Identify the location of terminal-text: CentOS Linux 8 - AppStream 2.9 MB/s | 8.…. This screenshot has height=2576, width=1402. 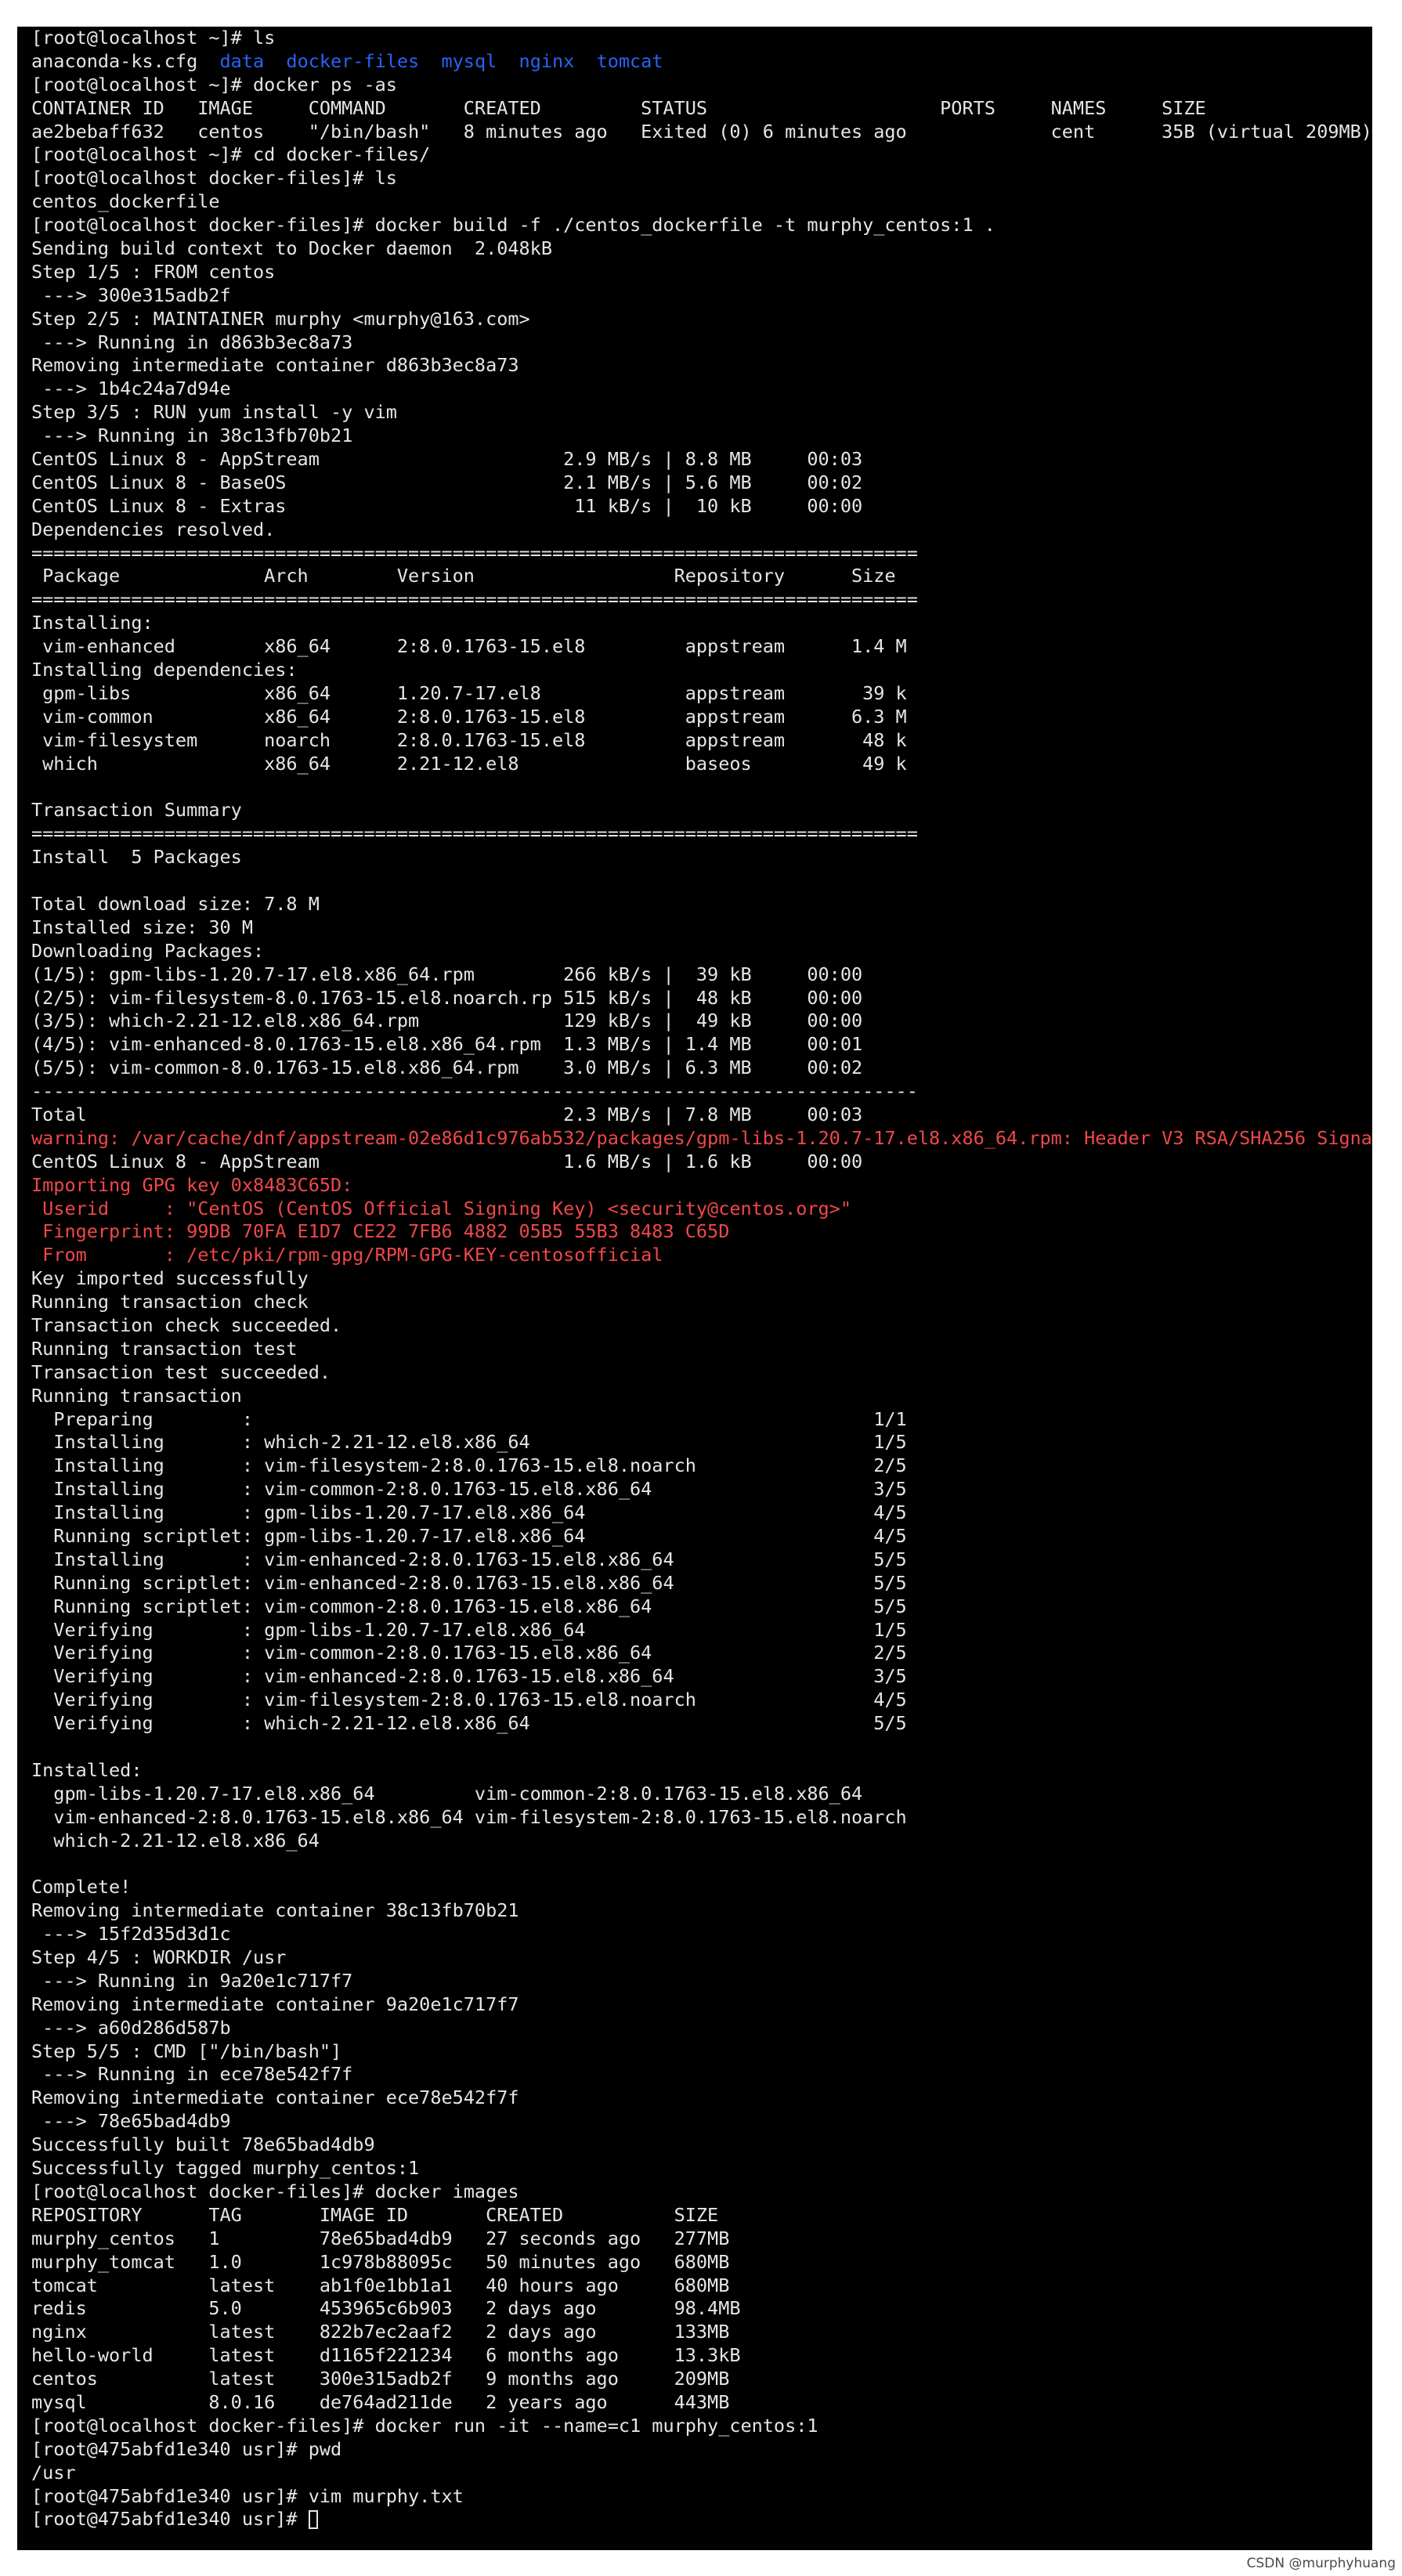
(447, 459).